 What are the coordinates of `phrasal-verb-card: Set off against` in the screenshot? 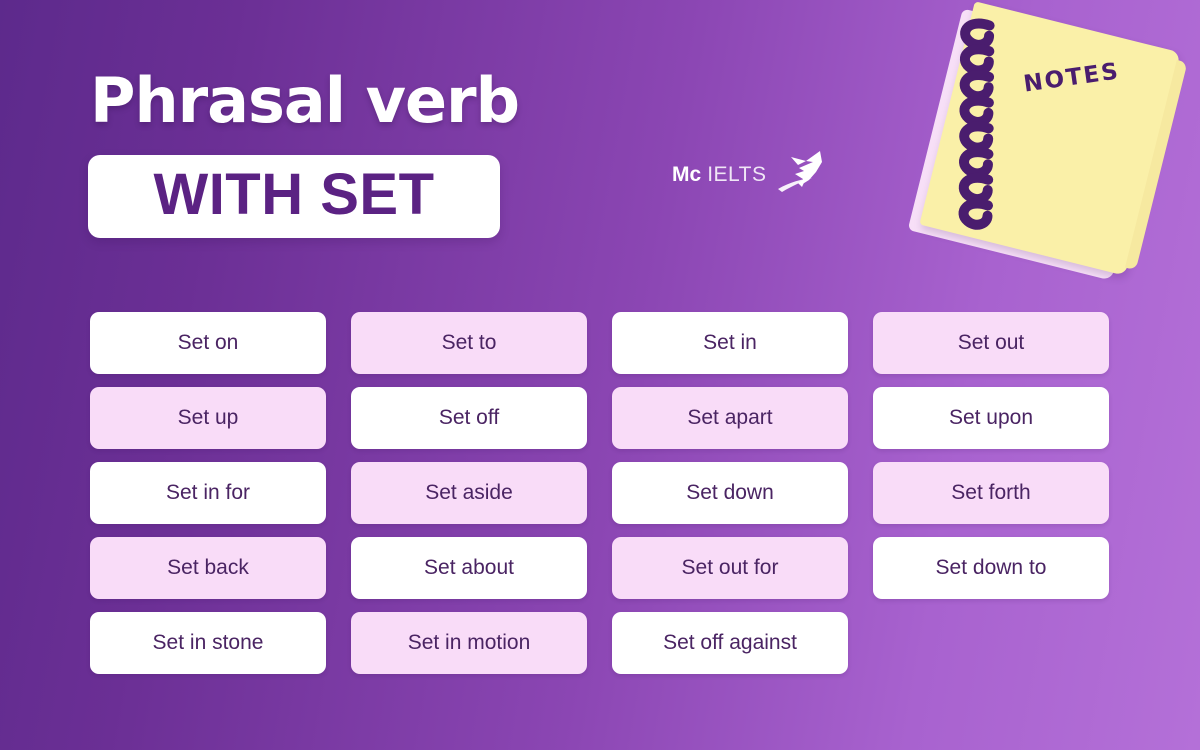 It's located at (730, 643).